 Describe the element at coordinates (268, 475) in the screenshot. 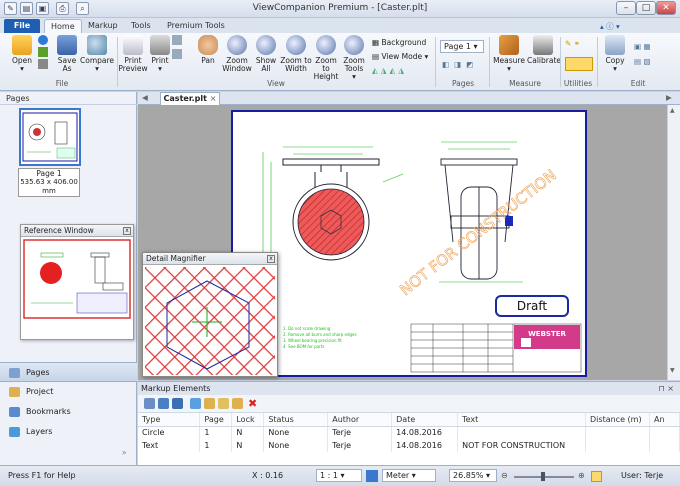

I see `coordinate-readout: X : 0.16` at that location.